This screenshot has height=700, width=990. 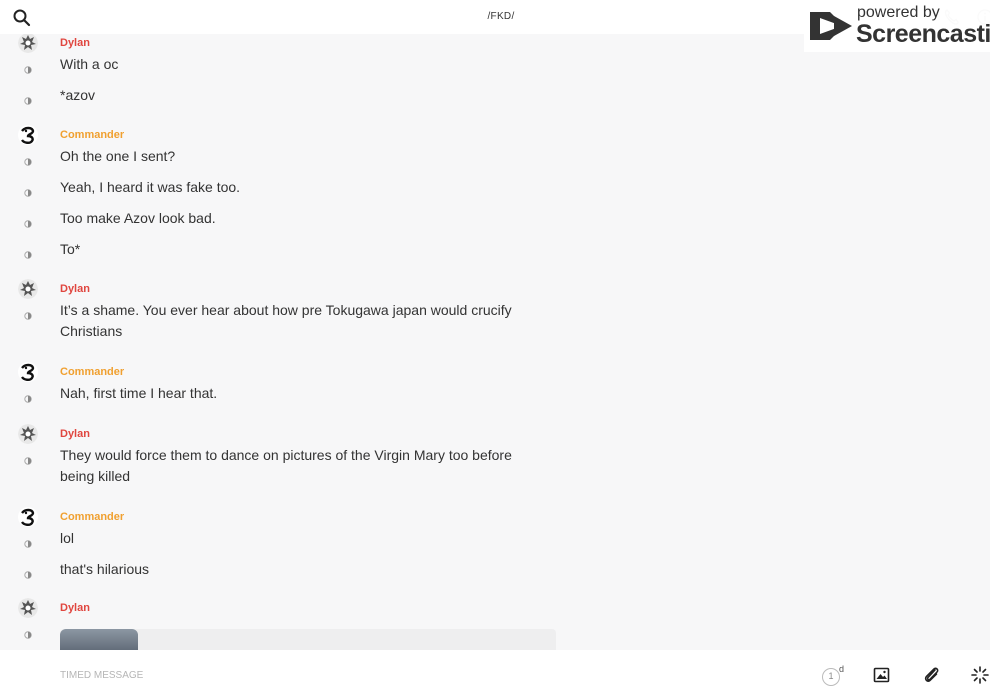 I want to click on message-line: Too make Azov look bad., so click(x=138, y=218).